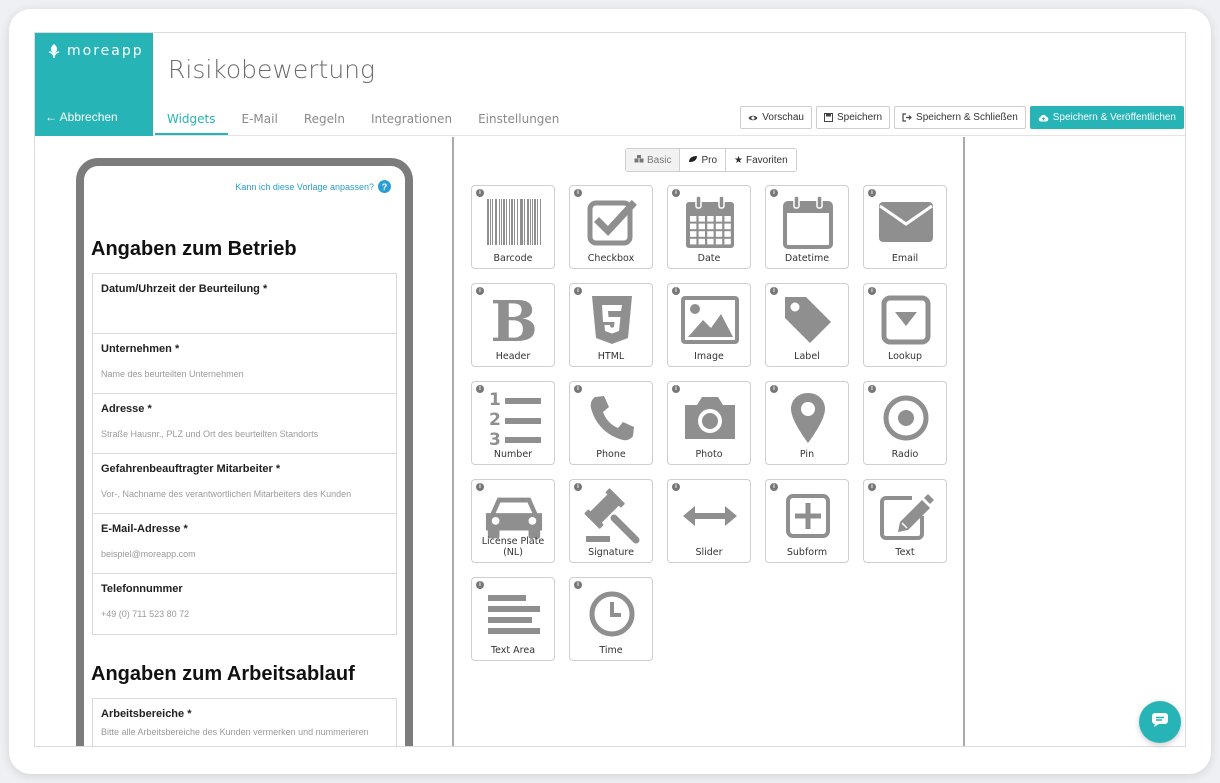  I want to click on customize-help-link: Kann ich diese Vorlage anpassen? ?, so click(313, 186).